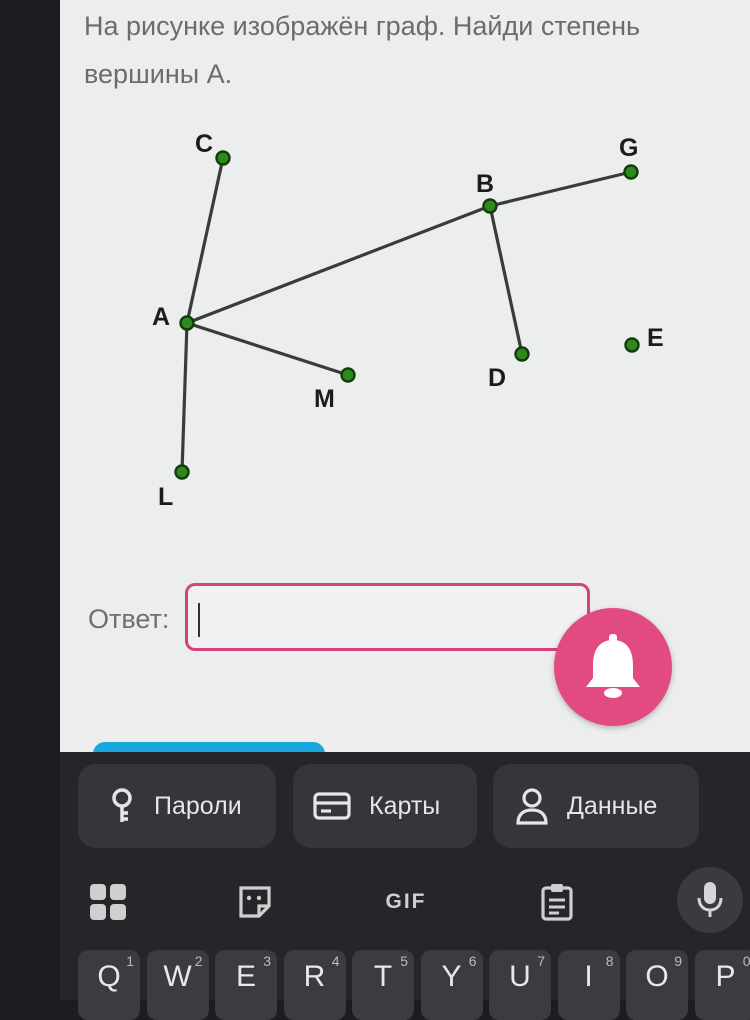  I want to click on key-q: Q1, so click(109, 985).